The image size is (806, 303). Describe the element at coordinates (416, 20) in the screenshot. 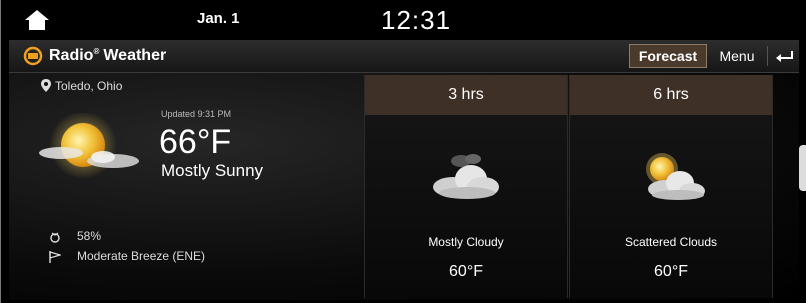

I see `clock: 12:31` at that location.